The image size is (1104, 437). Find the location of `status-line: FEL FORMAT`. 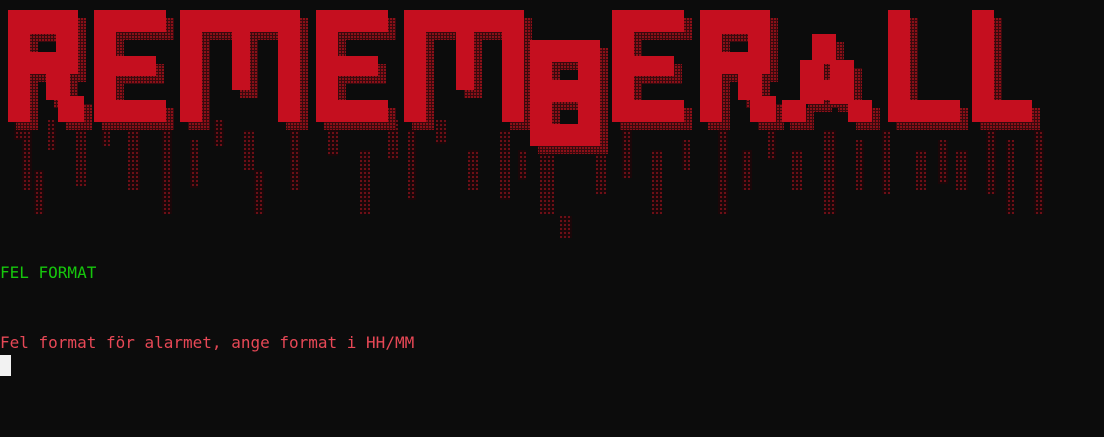

status-line: FEL FORMAT is located at coordinates (48, 272).